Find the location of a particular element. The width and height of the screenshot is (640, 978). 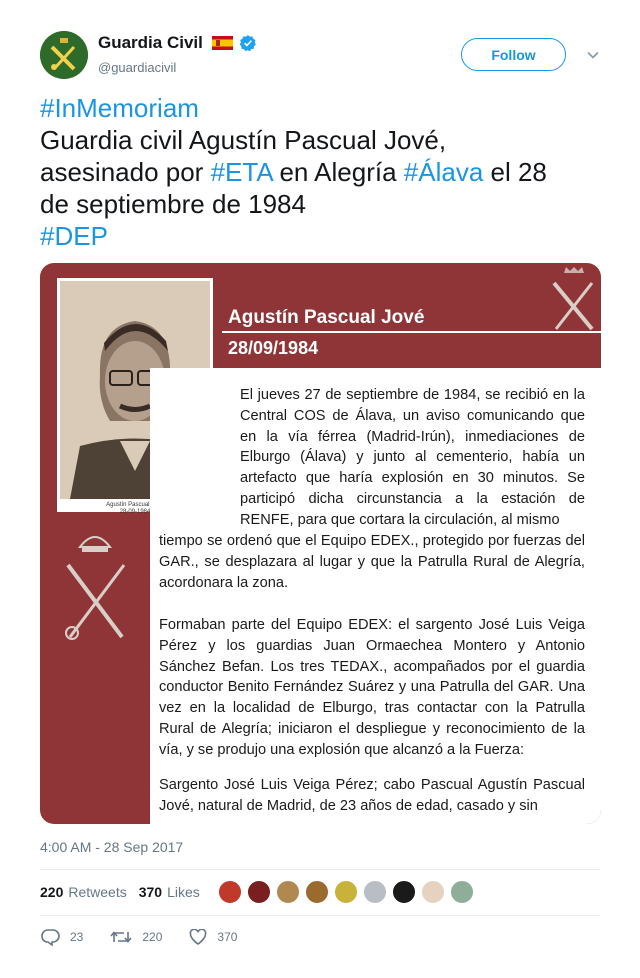

tweet-stats: 220 Retweets 370 Likes is located at coordinates (120, 892).